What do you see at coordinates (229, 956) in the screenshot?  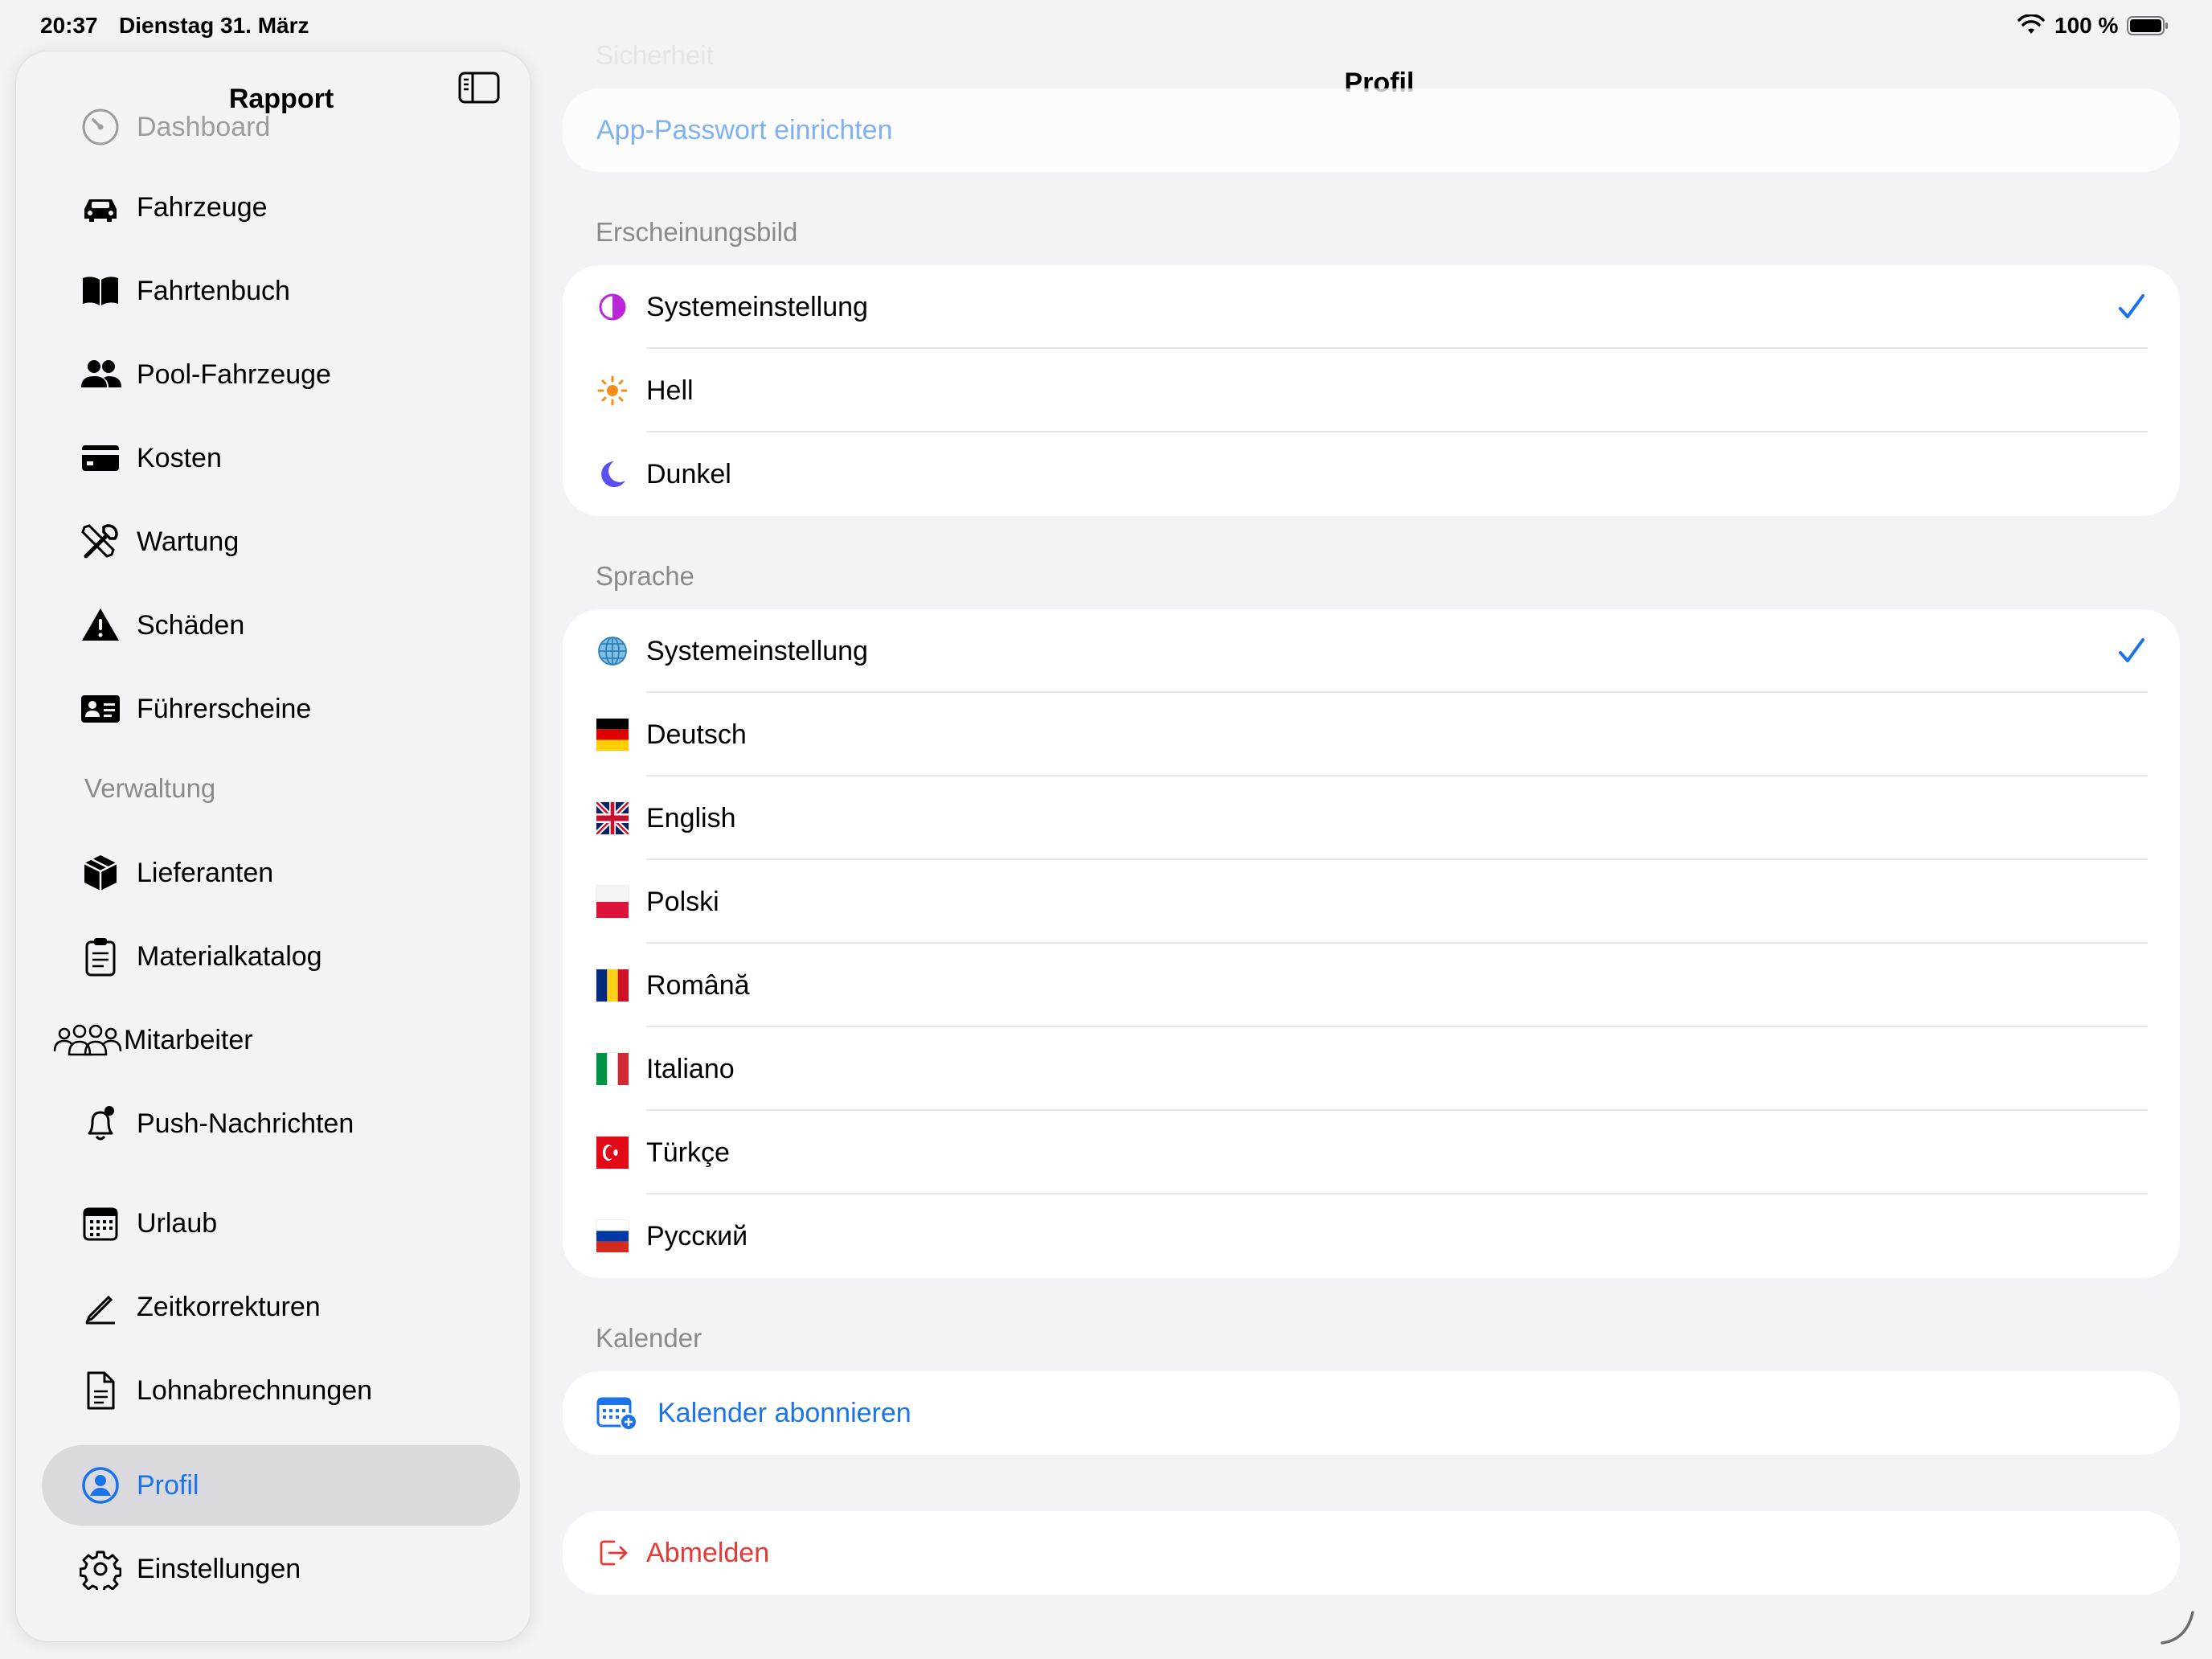 I see `sidebar-item-label: Materialkatalog` at bounding box center [229, 956].